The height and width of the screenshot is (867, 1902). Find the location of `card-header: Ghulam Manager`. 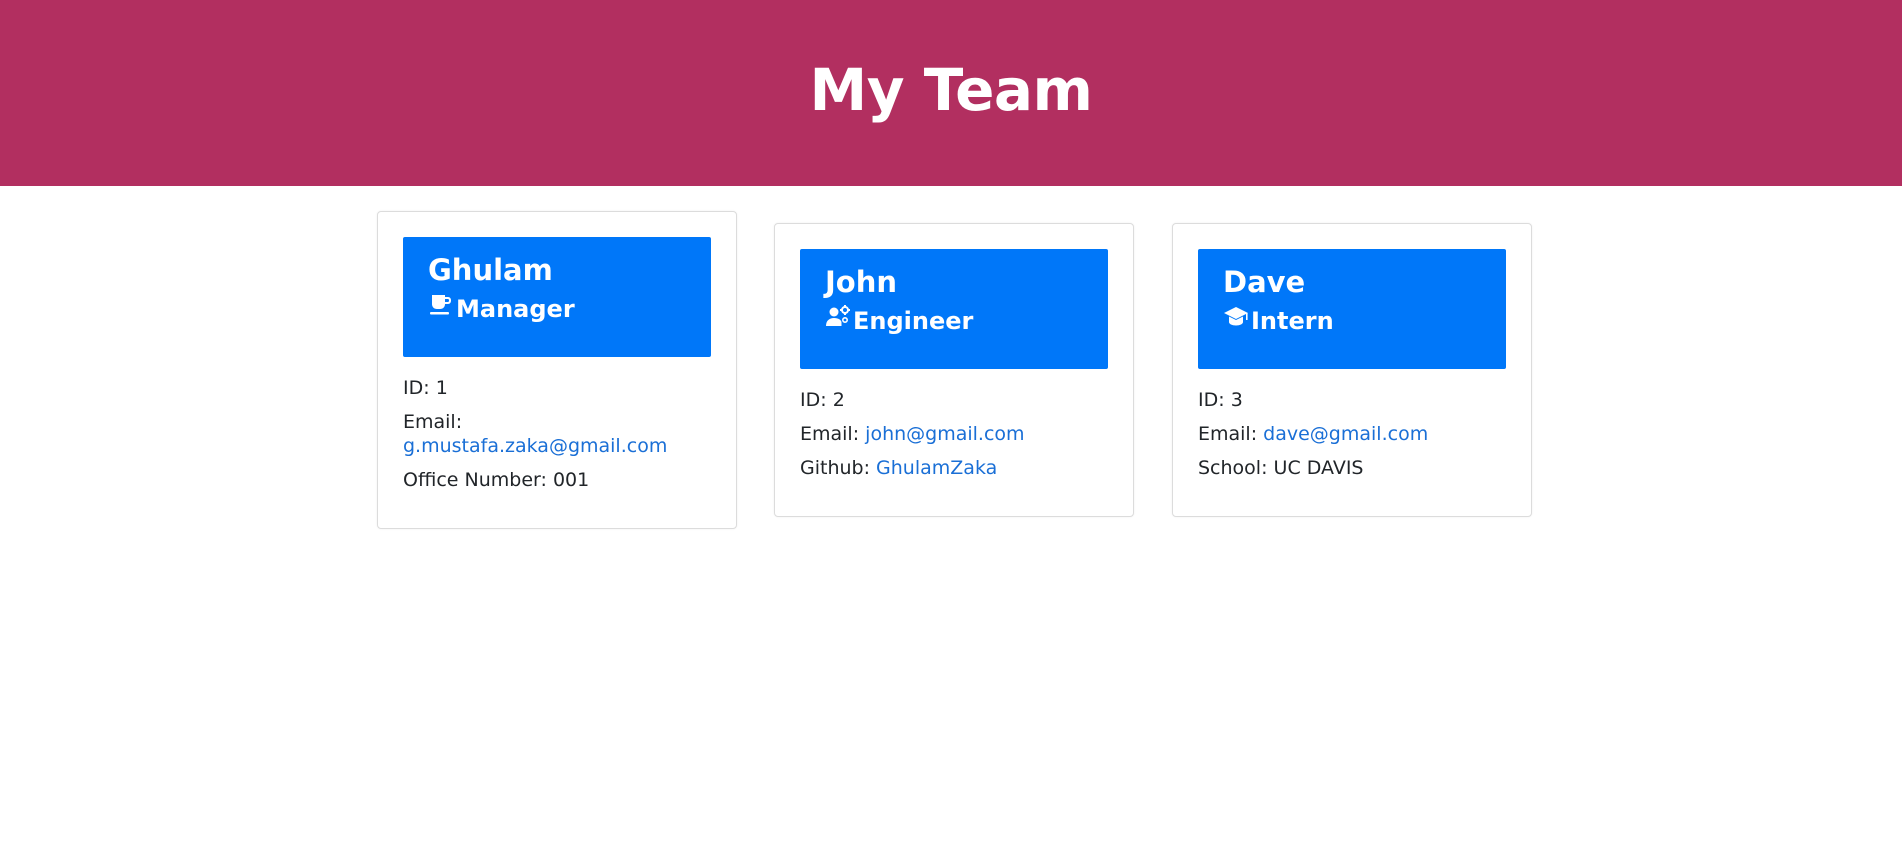

card-header: Ghulam Manager is located at coordinates (557, 297).